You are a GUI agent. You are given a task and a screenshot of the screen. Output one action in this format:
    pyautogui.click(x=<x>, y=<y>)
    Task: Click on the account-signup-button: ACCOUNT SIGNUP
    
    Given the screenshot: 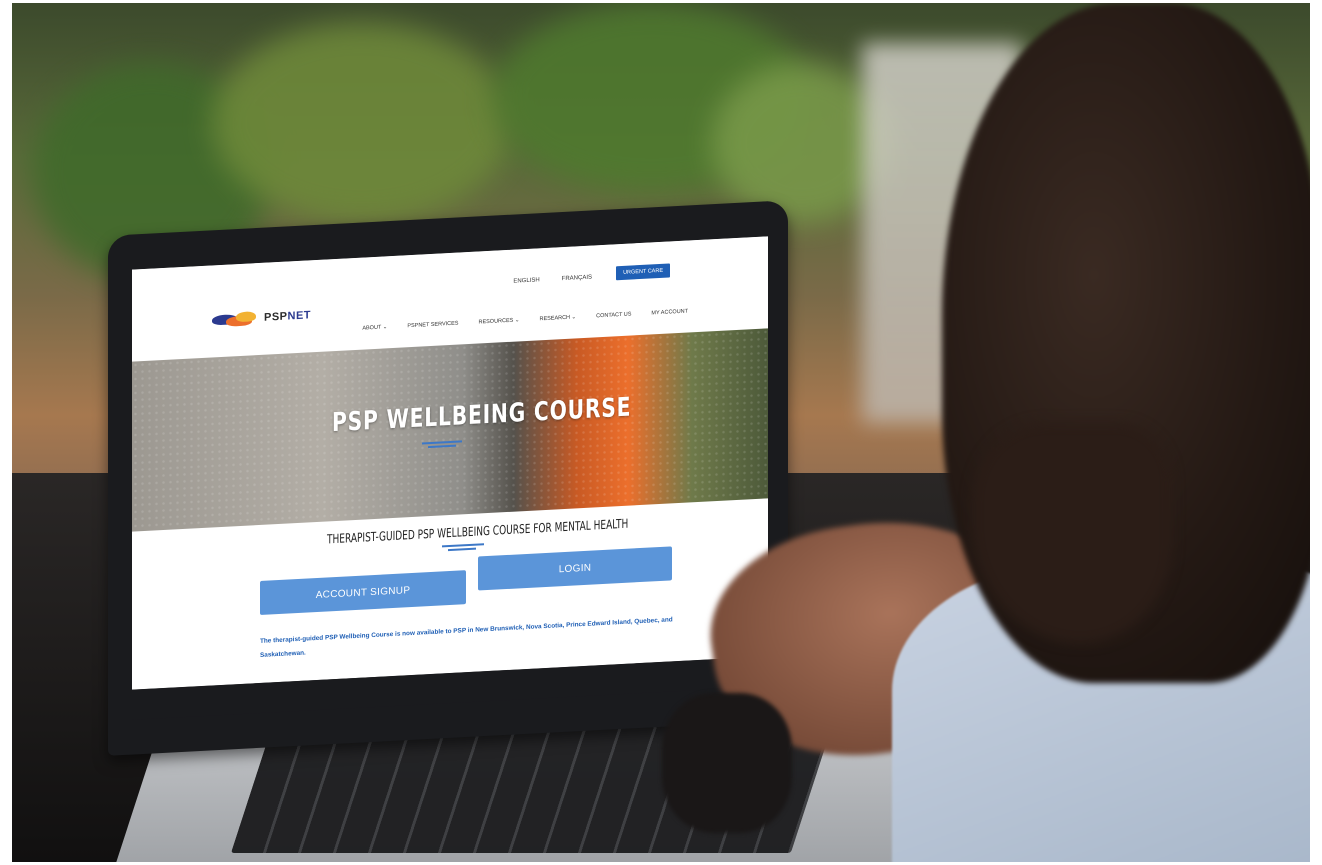 What is the action you would take?
    pyautogui.click(x=363, y=592)
    